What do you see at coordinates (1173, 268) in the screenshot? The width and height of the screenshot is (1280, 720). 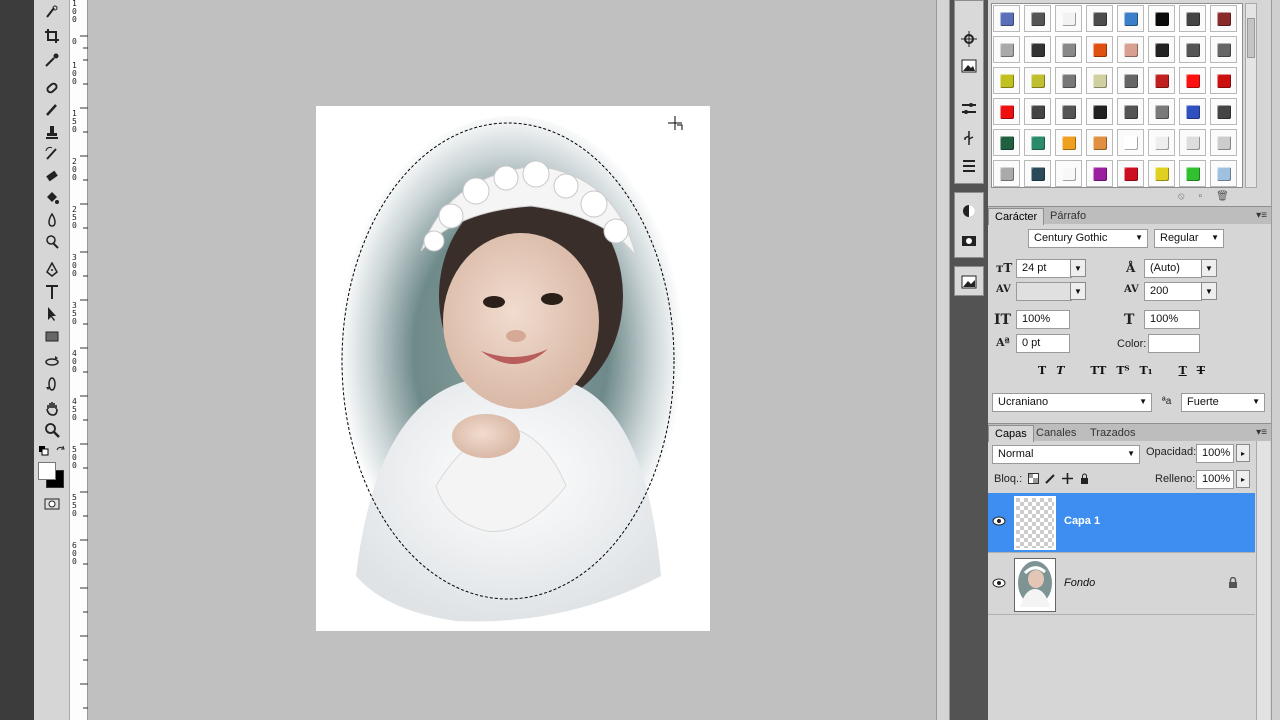 I see `leading-input: (Auto)` at bounding box center [1173, 268].